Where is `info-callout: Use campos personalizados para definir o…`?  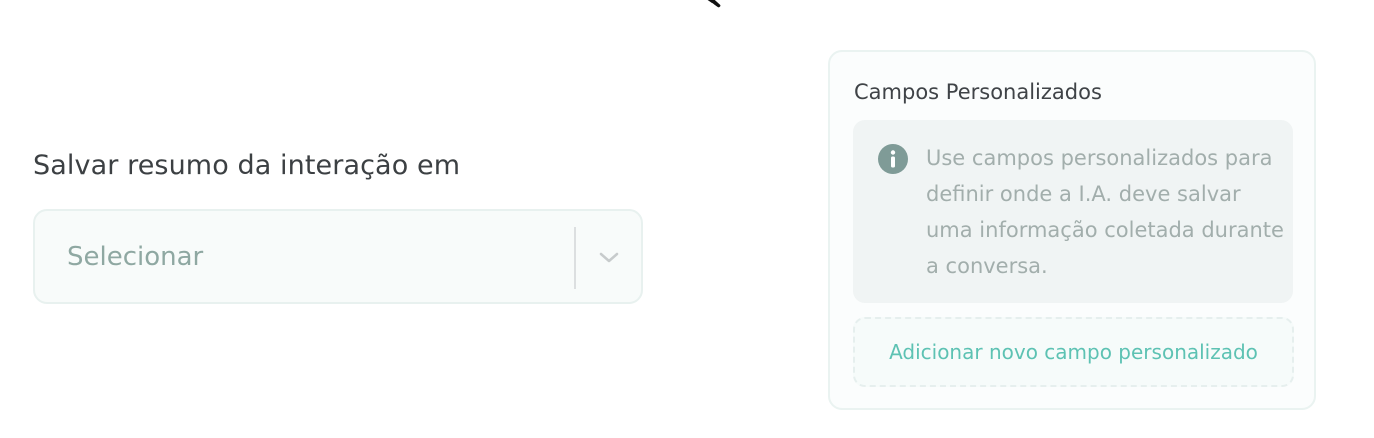 info-callout: Use campos personalizados para definir o… is located at coordinates (1073, 211).